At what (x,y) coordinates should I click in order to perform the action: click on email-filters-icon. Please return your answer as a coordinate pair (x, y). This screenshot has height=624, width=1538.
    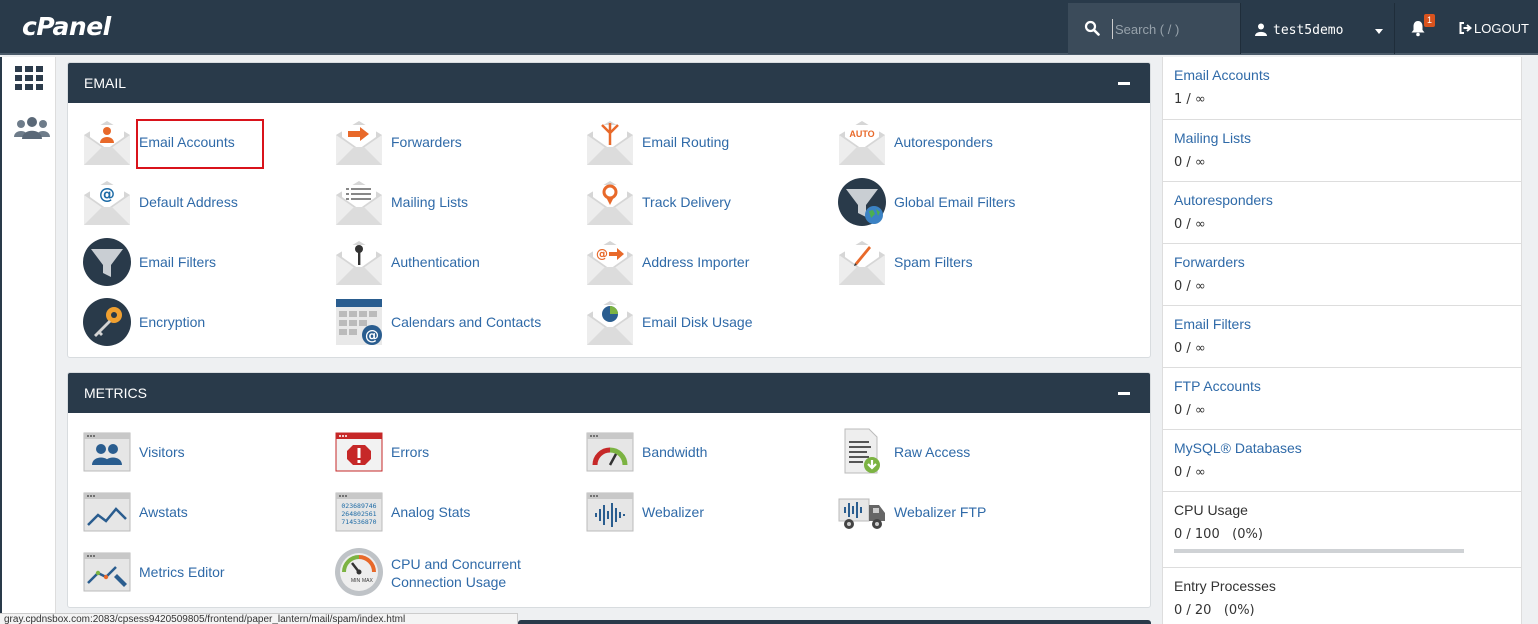
    Looking at the image, I should click on (107, 262).